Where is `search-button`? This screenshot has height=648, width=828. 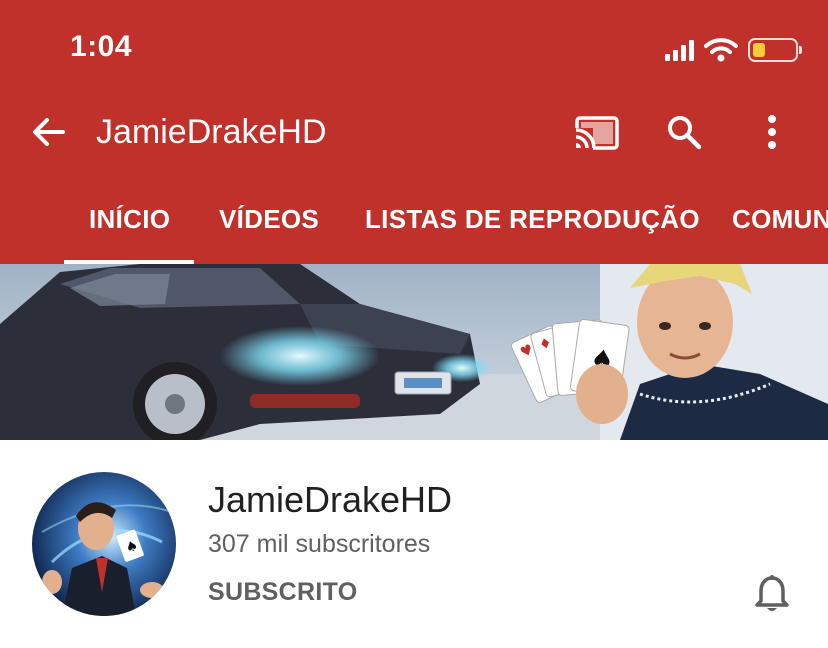
search-button is located at coordinates (684, 132).